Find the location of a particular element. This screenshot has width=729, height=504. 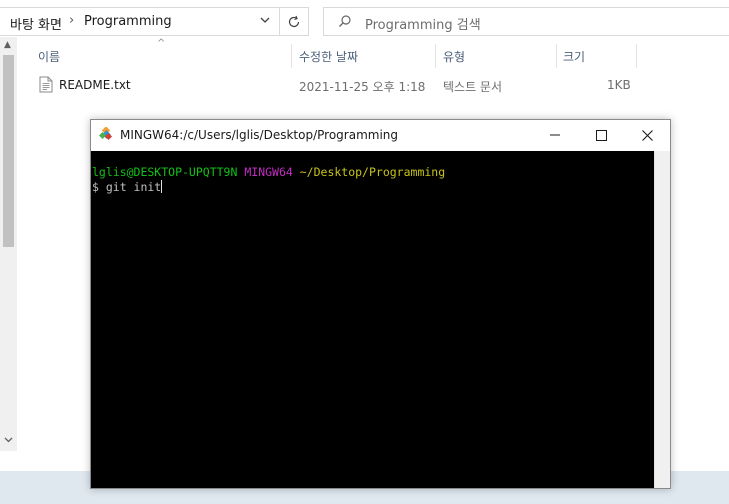

vertical-scrollbar: ▲ is located at coordinates (8, 244).